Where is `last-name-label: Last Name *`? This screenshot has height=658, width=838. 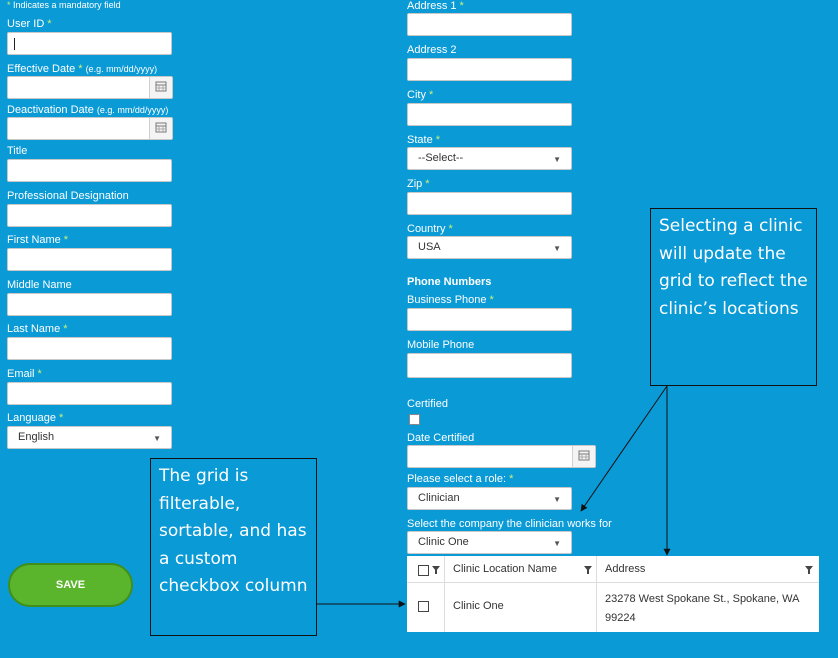
last-name-label: Last Name * is located at coordinates (37, 329).